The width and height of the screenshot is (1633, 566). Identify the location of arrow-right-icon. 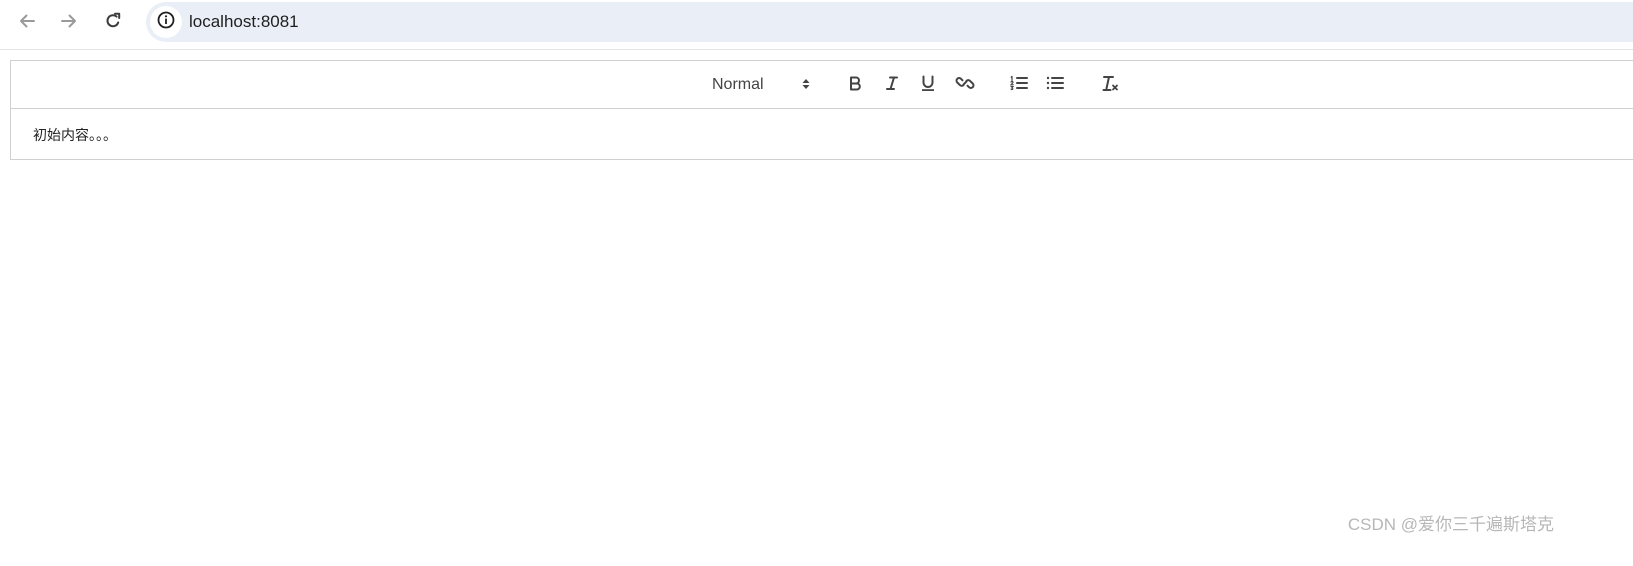
(69, 21).